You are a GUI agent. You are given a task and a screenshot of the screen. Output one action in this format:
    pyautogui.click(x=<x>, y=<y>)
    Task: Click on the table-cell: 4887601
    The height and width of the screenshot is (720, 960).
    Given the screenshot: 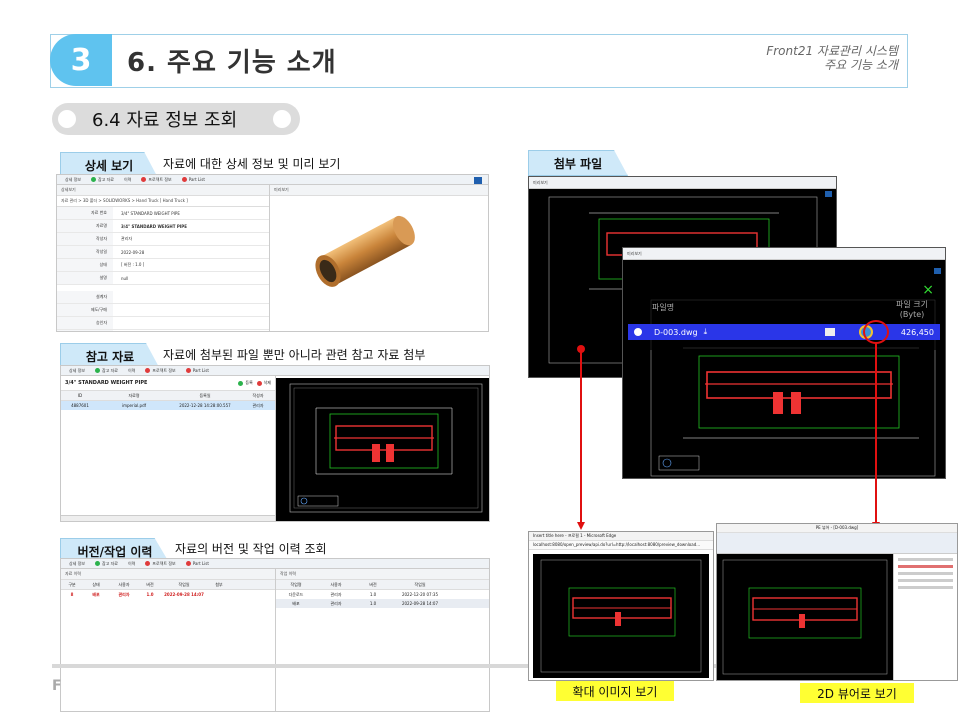 What is the action you would take?
    pyautogui.click(x=80, y=405)
    